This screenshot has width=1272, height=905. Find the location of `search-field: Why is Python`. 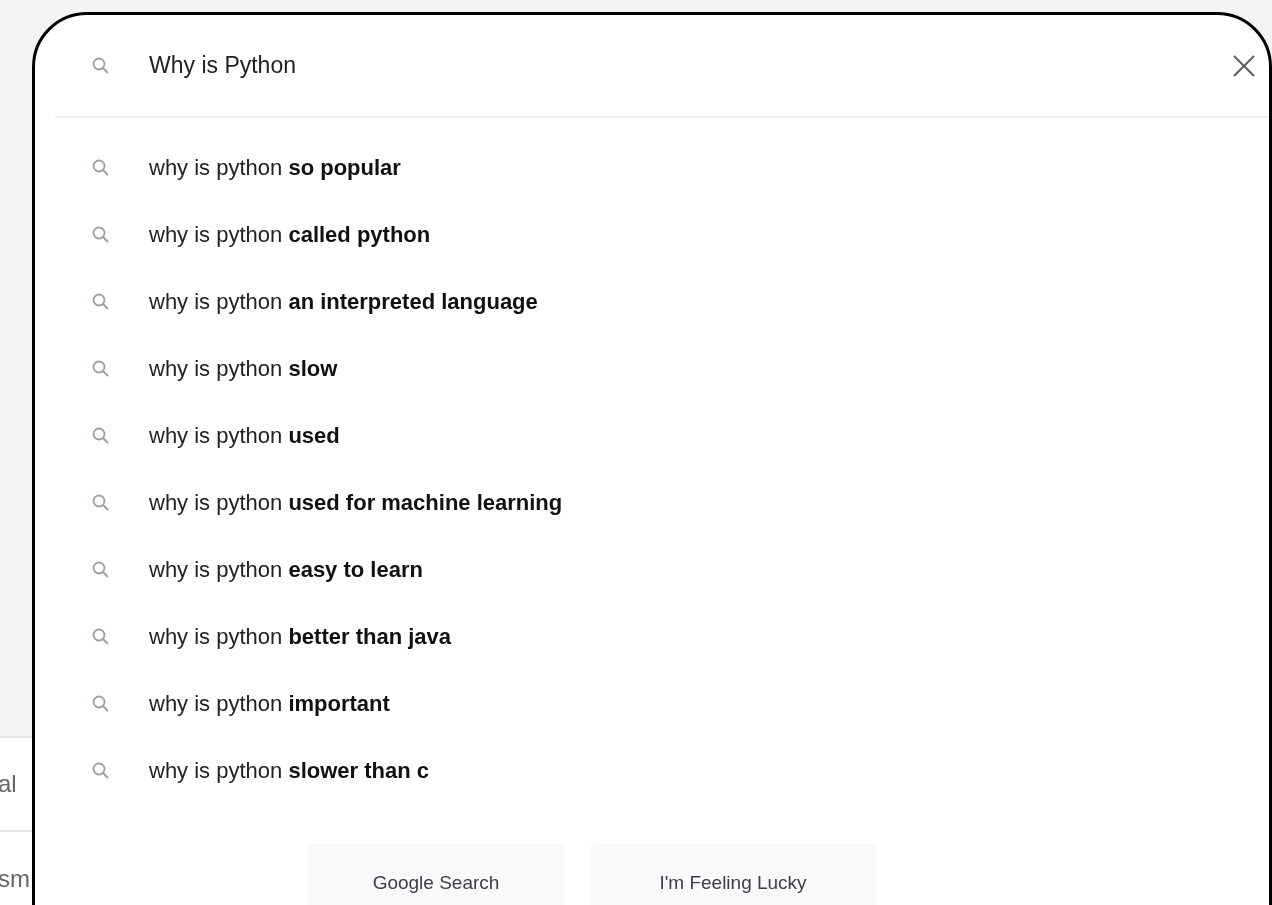

search-field: Why is Python is located at coordinates (690, 65).